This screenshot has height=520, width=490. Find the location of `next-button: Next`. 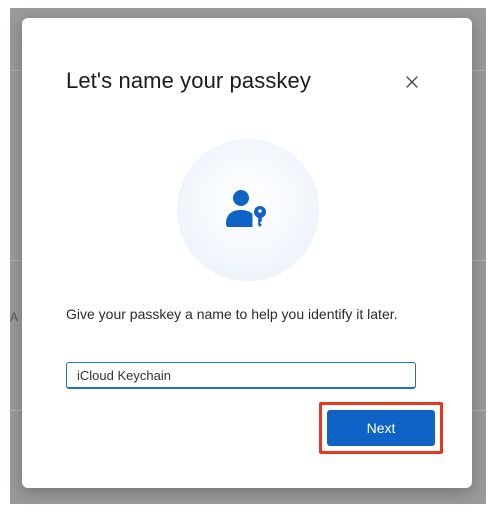

next-button: Next is located at coordinates (381, 428).